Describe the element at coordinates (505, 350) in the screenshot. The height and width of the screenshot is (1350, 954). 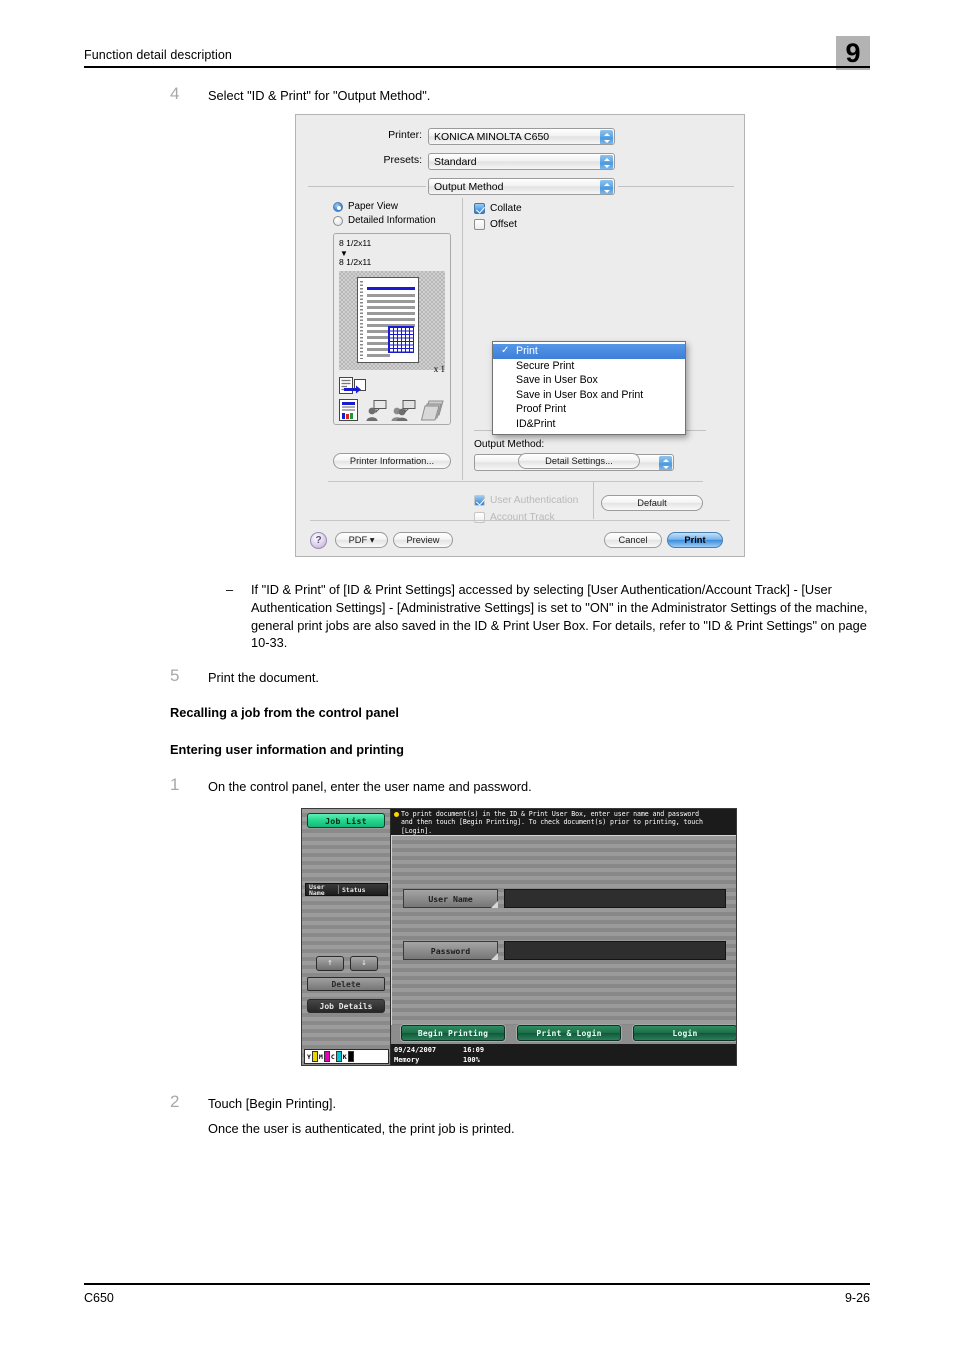
I see `check-icon: ✓` at that location.